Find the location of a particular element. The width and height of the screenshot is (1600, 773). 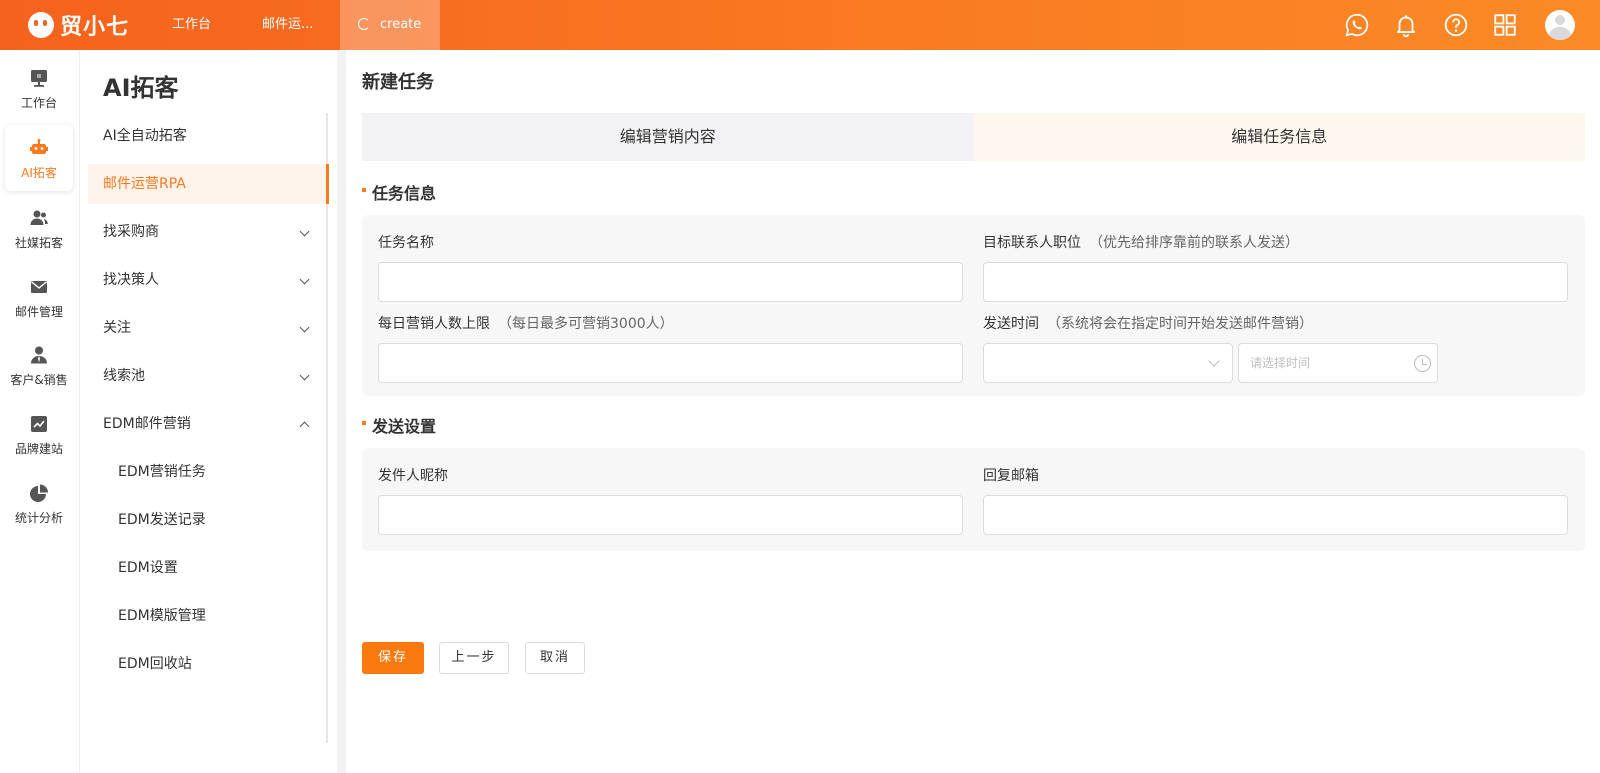

page-title: 新建任务 is located at coordinates (398, 82).